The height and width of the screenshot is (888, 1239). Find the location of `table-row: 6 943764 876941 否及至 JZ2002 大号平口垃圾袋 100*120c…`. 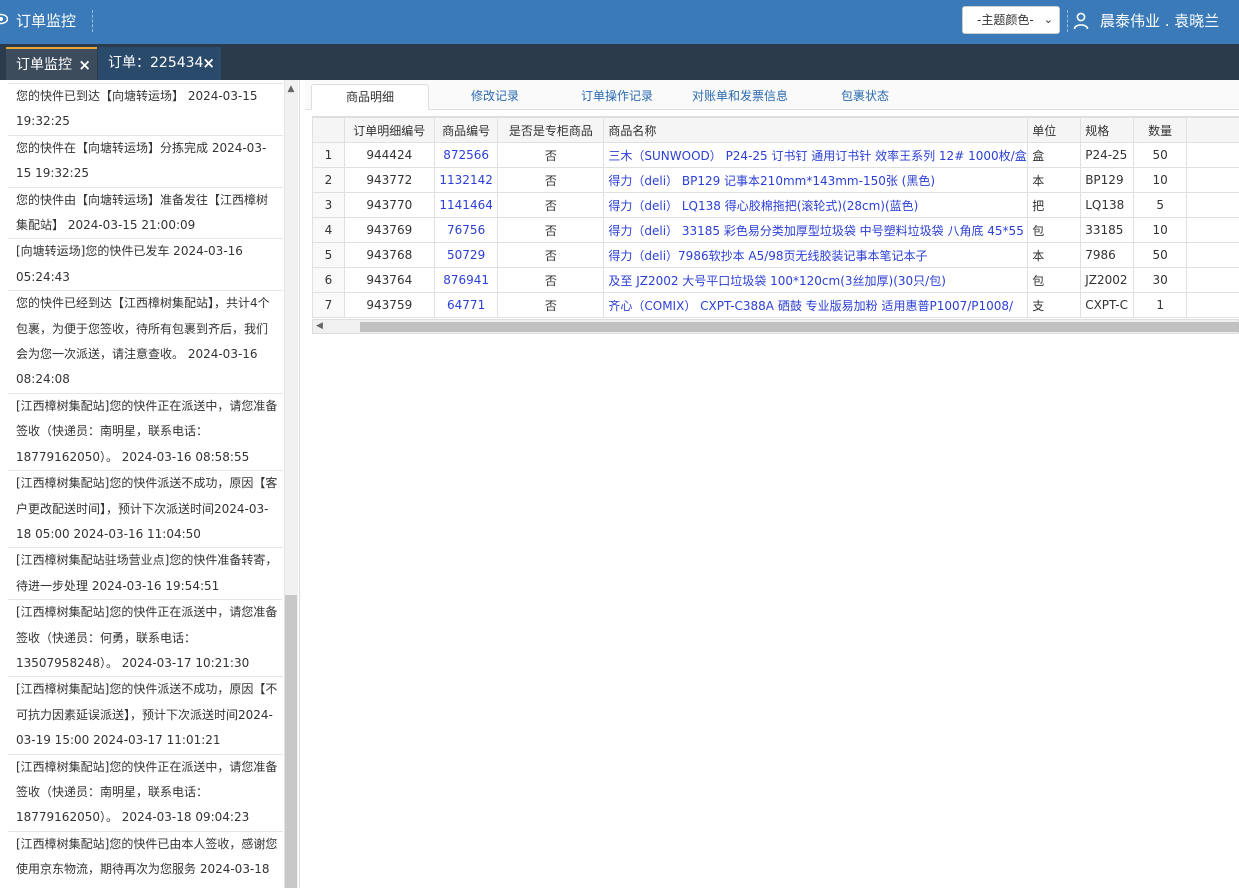

table-row: 6 943764 876941 否及至 JZ2002 大号平口垃圾袋 100*120c… is located at coordinates (775, 280).